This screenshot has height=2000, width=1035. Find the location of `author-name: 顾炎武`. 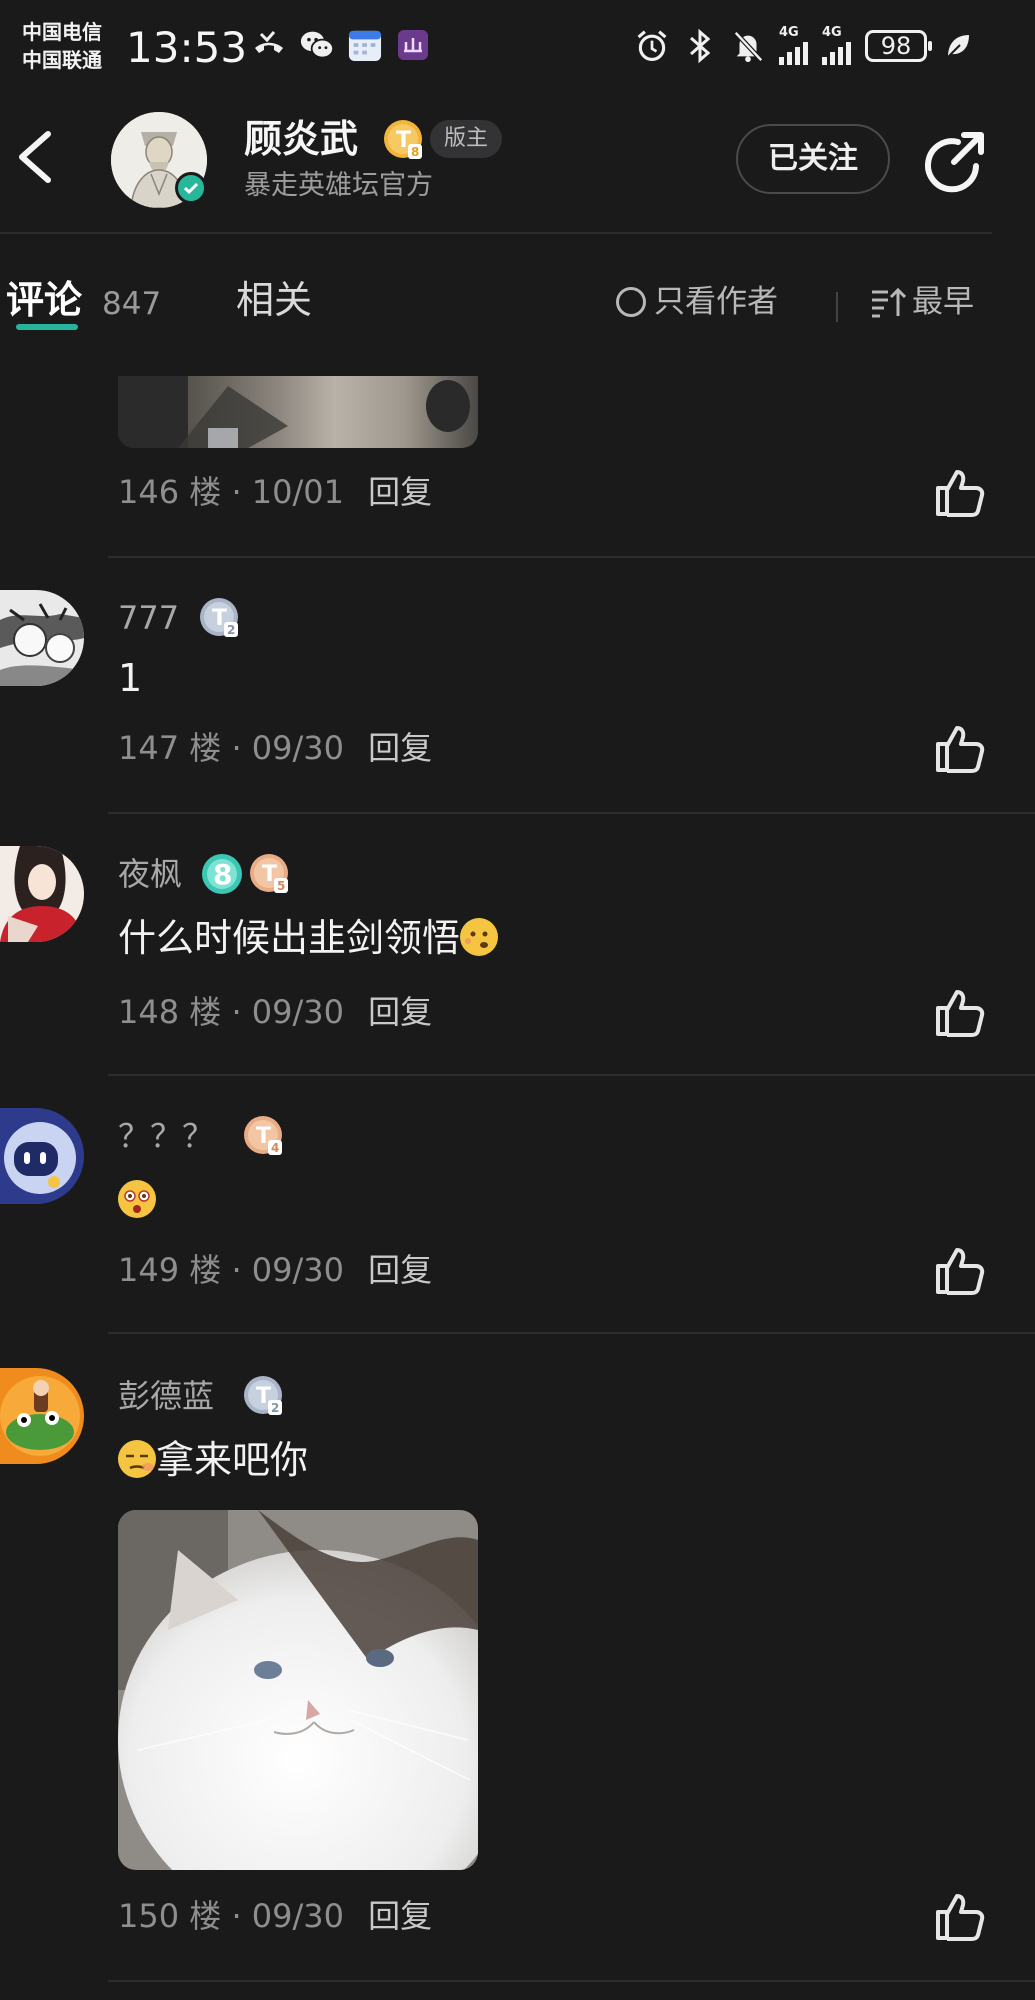

author-name: 顾炎武 is located at coordinates (301, 139).